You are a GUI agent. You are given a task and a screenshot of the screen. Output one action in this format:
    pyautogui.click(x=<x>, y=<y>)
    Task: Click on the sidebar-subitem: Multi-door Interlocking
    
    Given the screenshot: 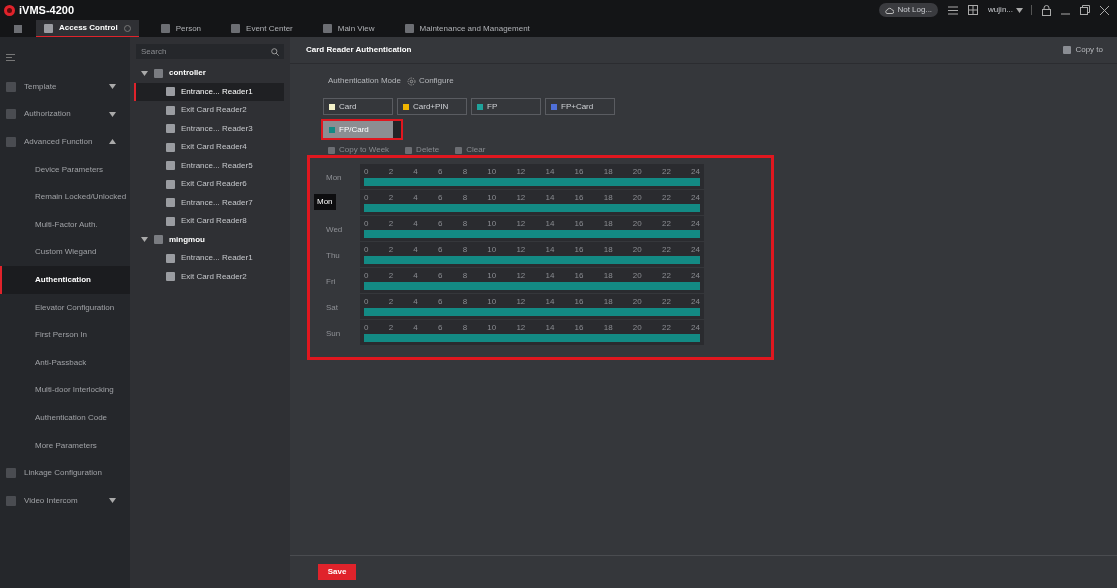 What is the action you would take?
    pyautogui.click(x=65, y=390)
    